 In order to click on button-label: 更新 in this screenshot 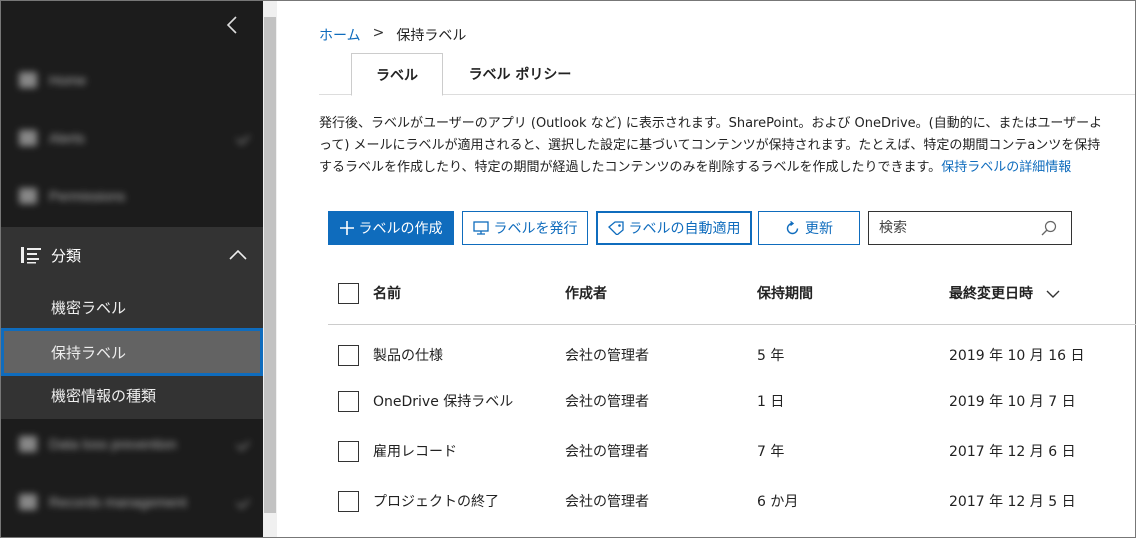, I will do `click(819, 229)`.